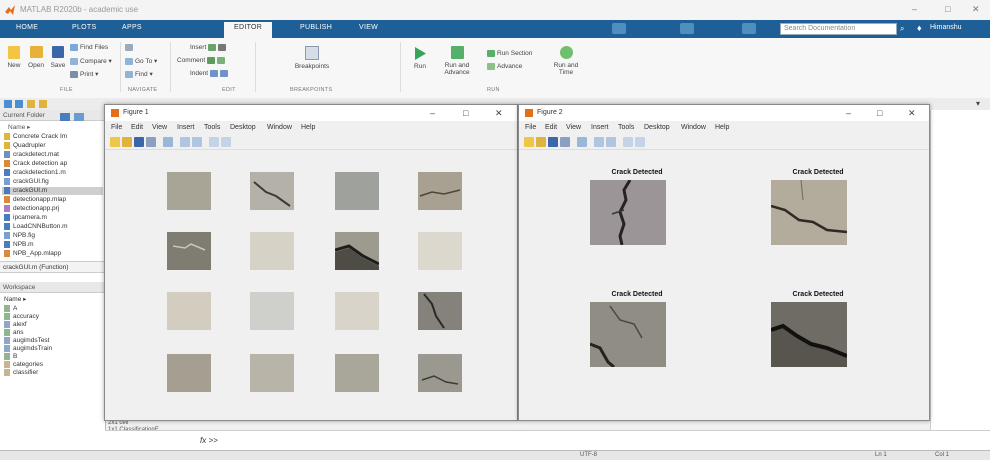  What do you see at coordinates (509, 53) in the screenshot?
I see `run-section-button: Run Section` at bounding box center [509, 53].